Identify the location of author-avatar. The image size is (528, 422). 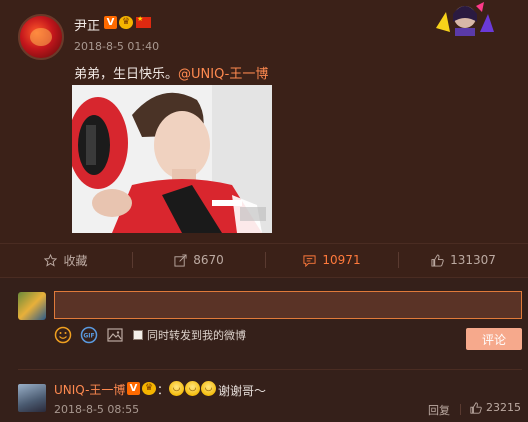
(41, 37).